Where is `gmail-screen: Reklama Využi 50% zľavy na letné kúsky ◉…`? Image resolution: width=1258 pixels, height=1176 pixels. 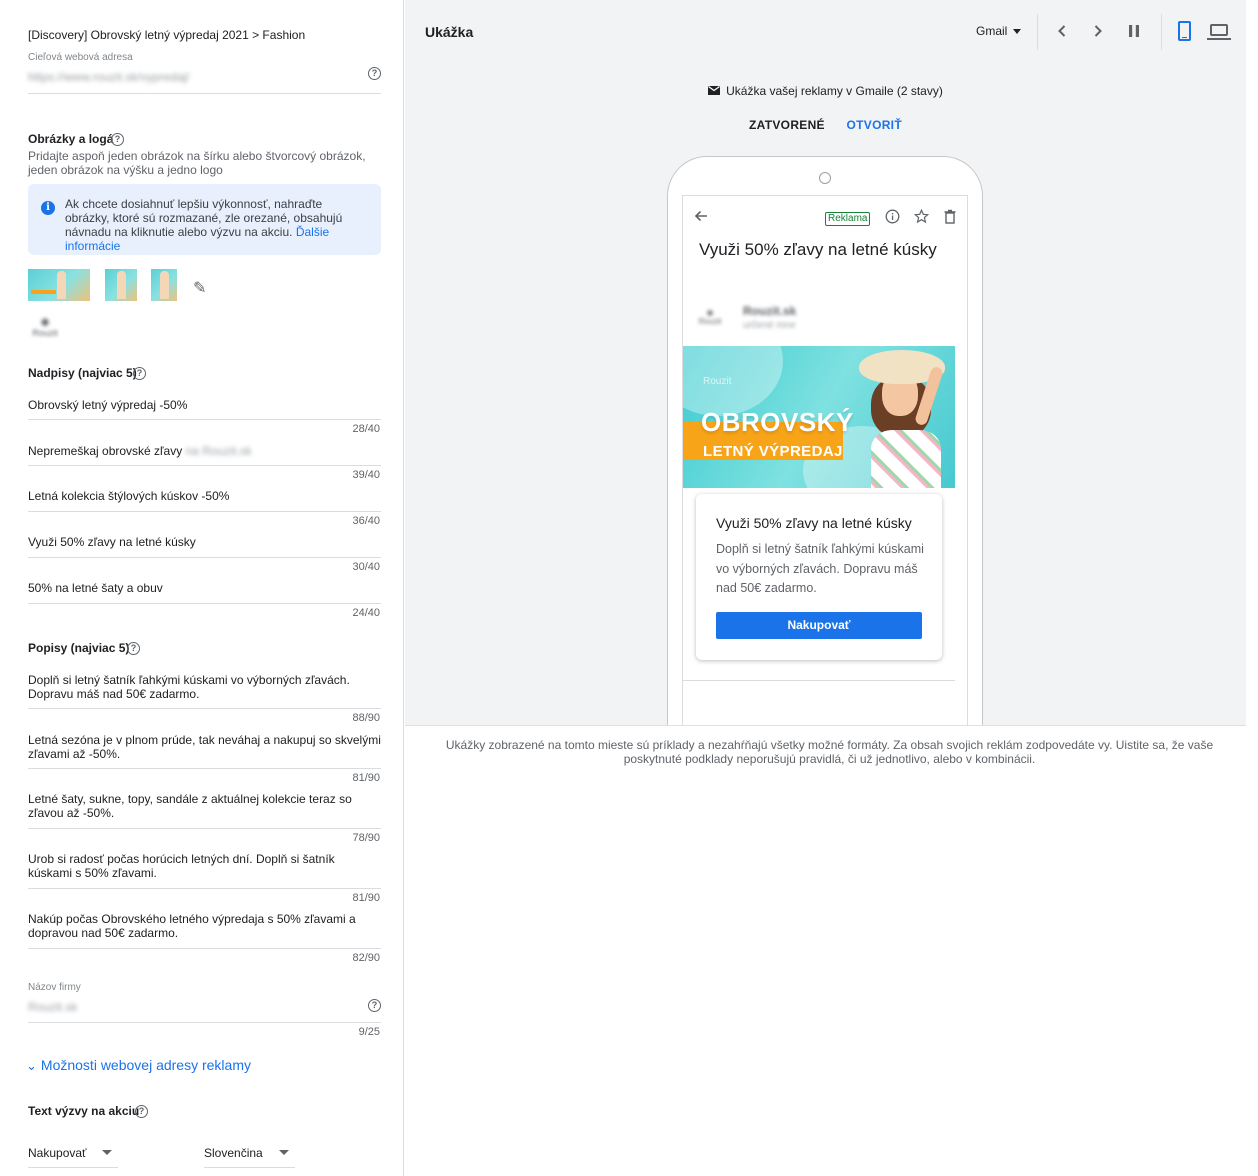 gmail-screen: Reklama Využi 50% zľavy na letné kúsky ◉… is located at coordinates (825, 460).